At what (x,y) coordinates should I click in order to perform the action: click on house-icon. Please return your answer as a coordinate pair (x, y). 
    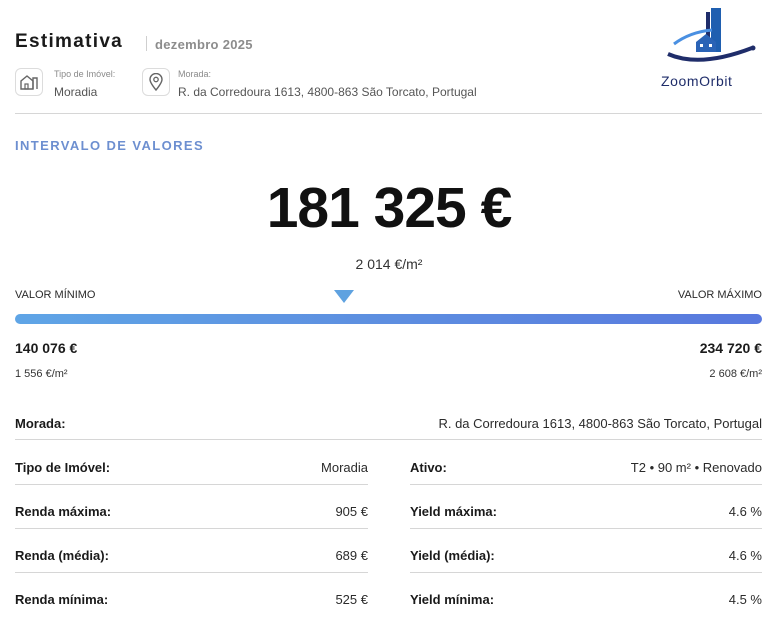
    Looking at the image, I should click on (29, 82).